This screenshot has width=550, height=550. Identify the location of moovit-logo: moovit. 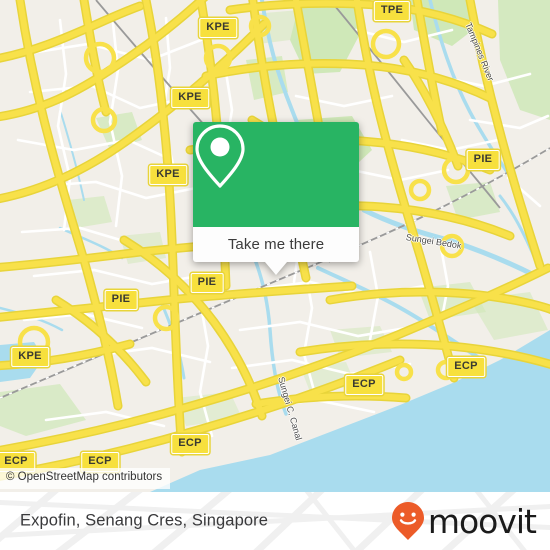
(464, 521).